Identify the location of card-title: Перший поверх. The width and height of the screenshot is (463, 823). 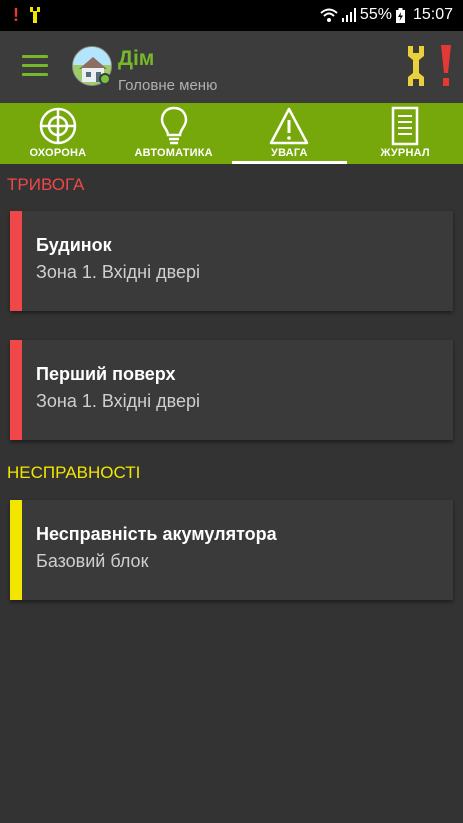
(106, 374).